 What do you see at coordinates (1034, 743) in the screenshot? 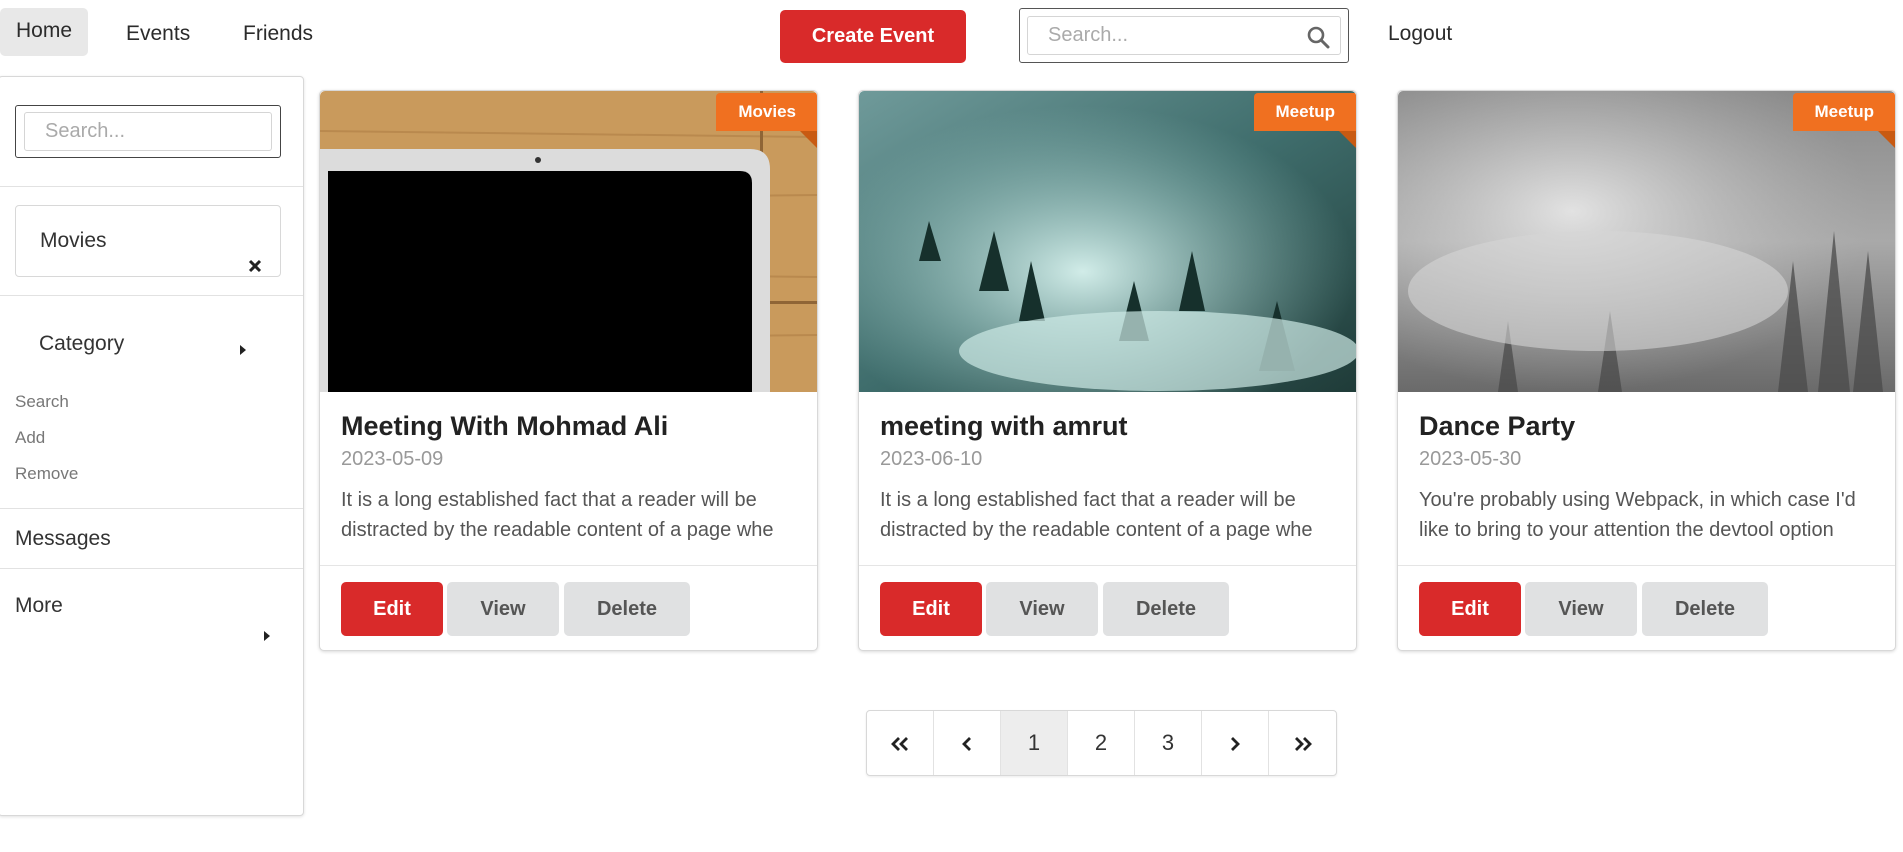
I see `page-button-1: 1` at bounding box center [1034, 743].